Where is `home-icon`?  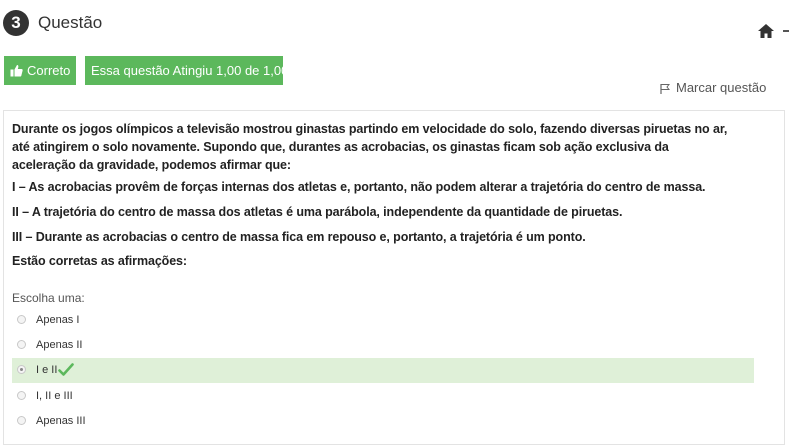 home-icon is located at coordinates (766, 31).